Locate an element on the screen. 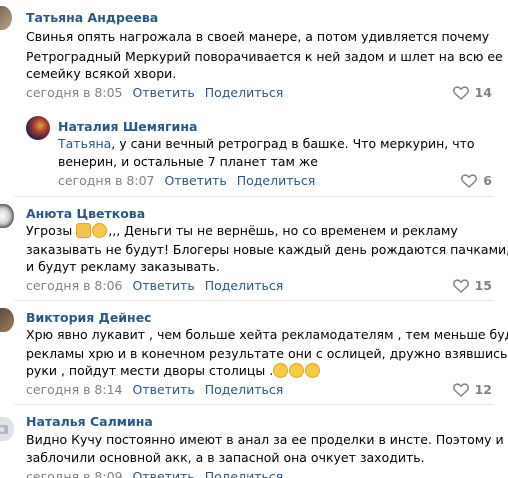 The width and height of the screenshot is (508, 478). comment-time: сегодня в 8:09 is located at coordinates (74, 473).